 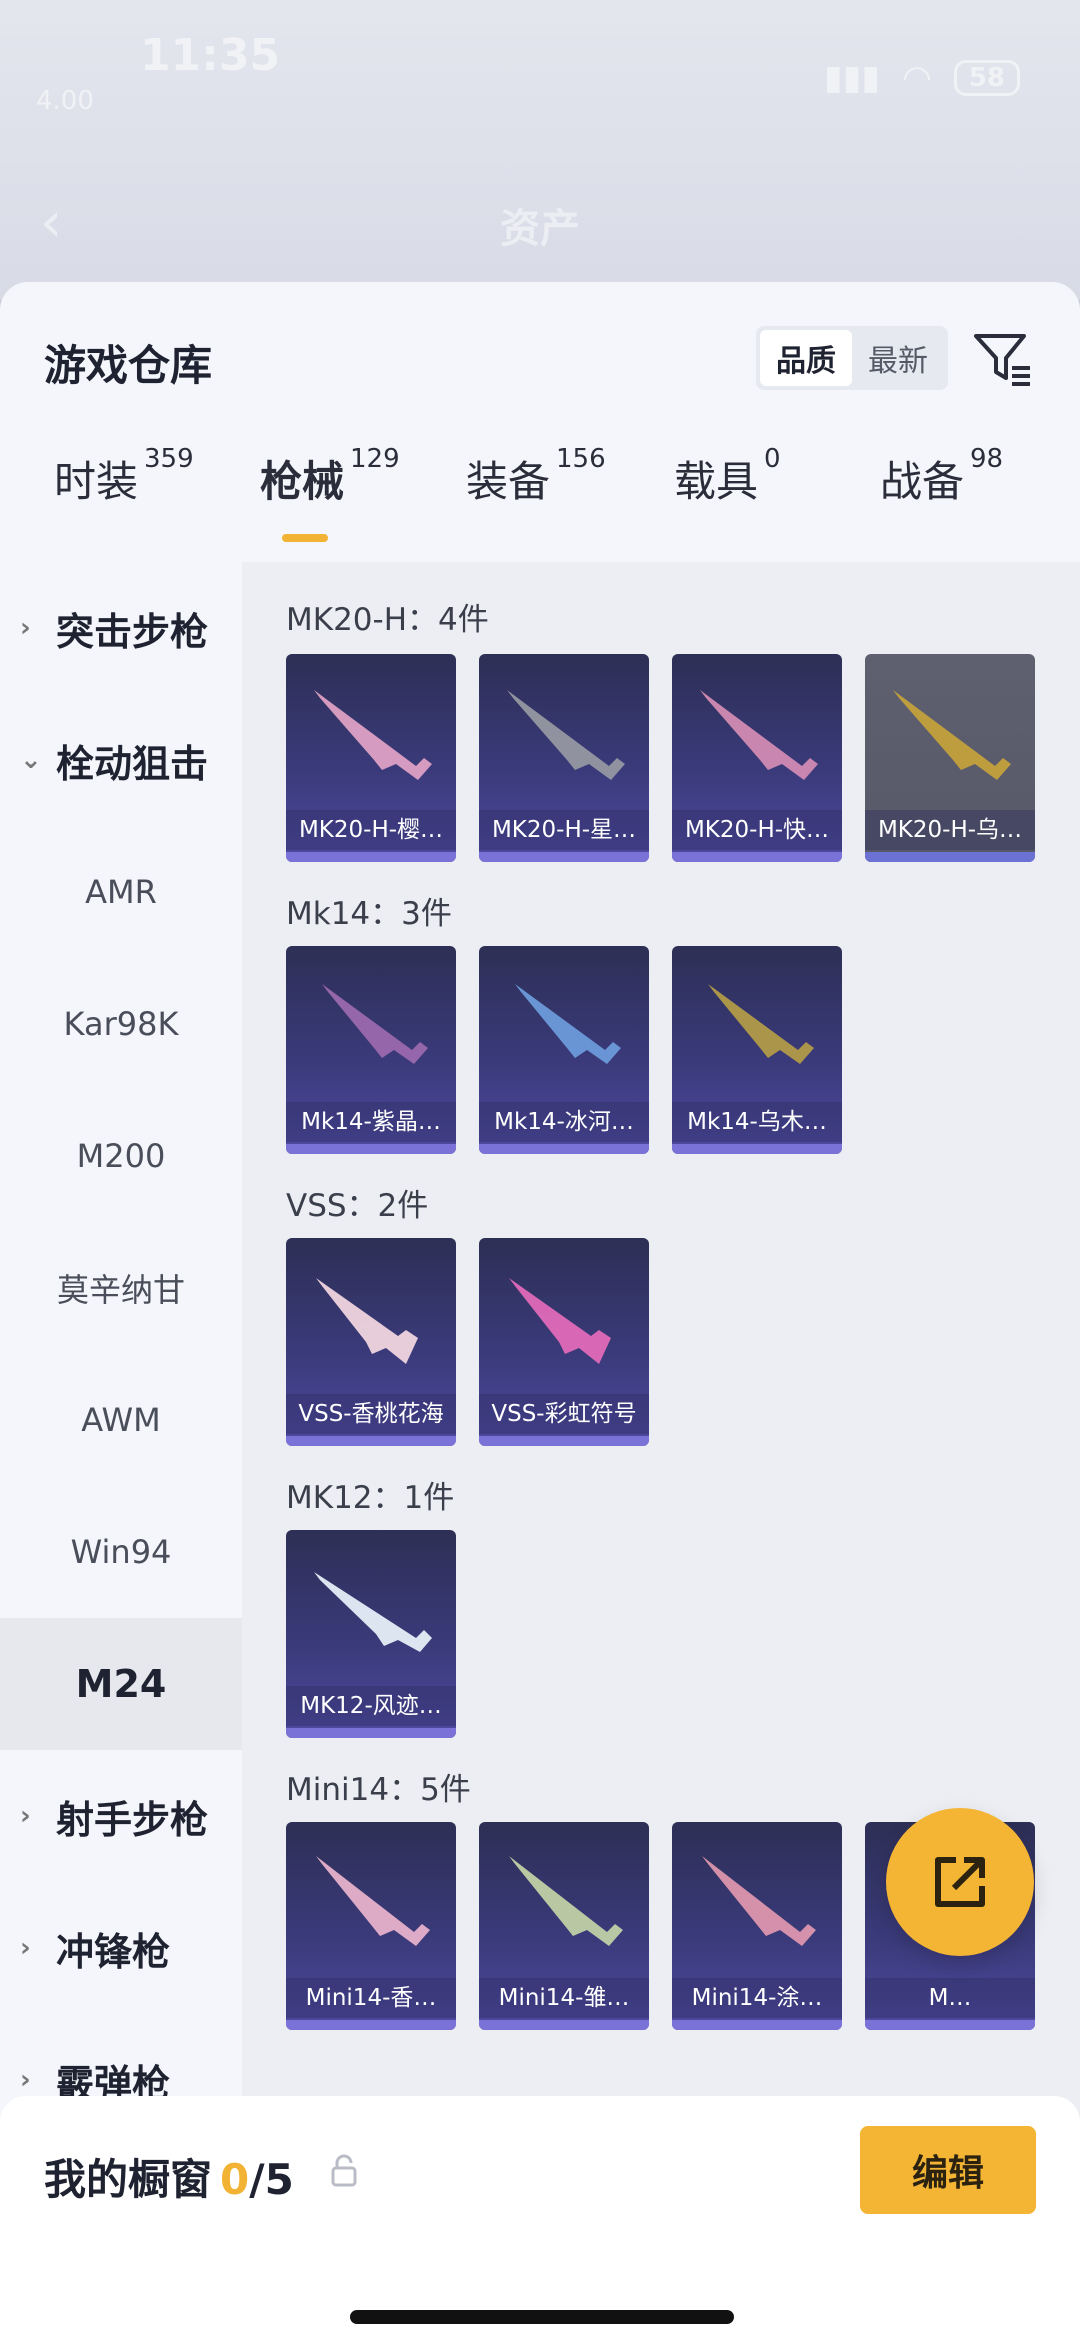 I want to click on sidebar-item-label: 栓动狙击, so click(x=132, y=763).